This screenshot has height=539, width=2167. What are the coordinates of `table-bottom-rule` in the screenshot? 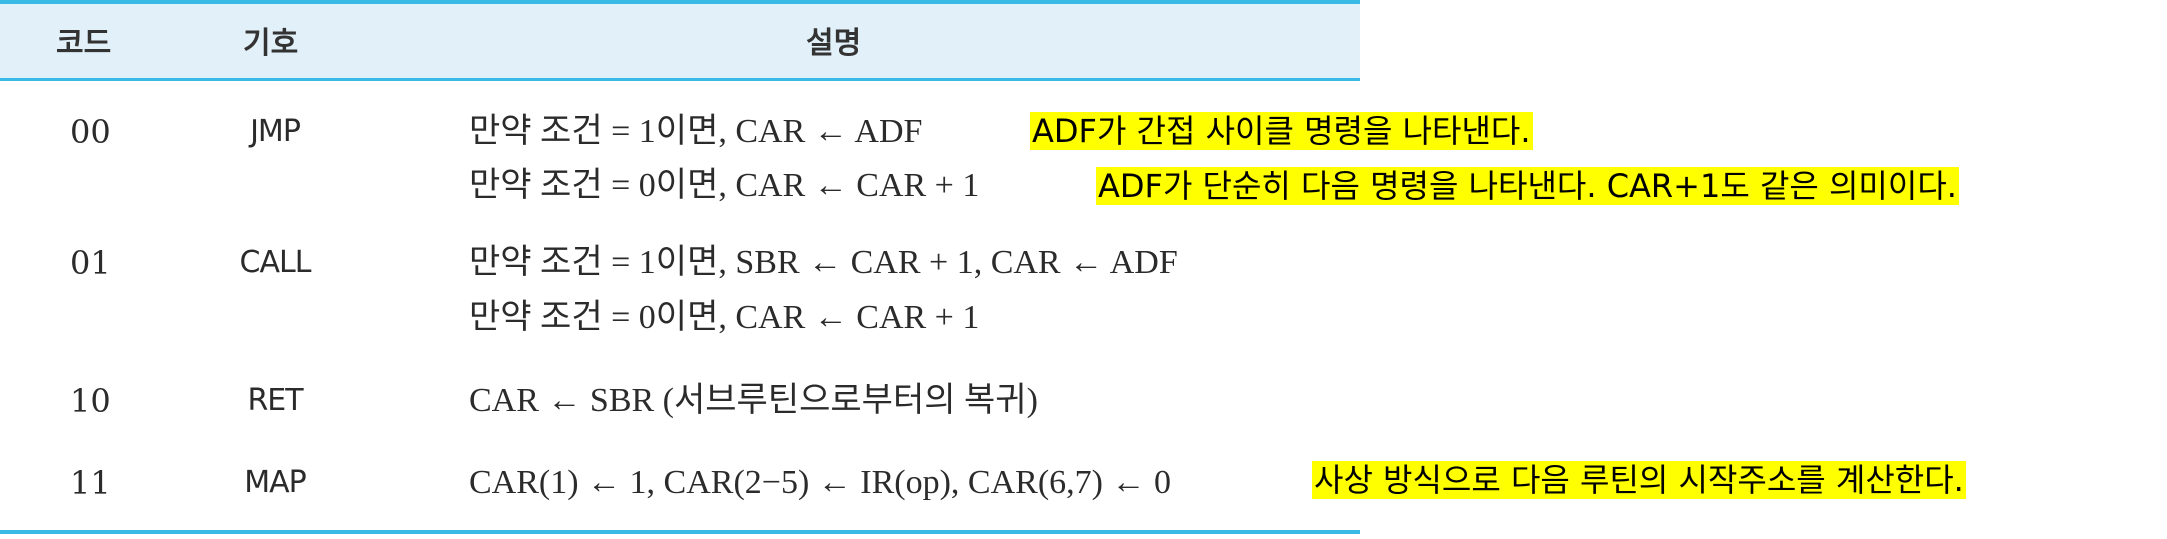 It's located at (680, 532).